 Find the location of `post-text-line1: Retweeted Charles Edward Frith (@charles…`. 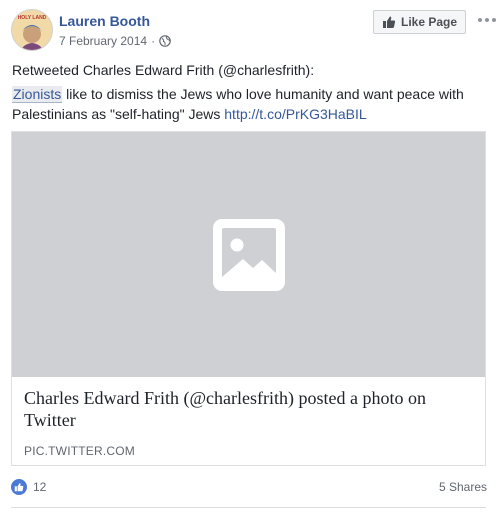

post-text-line1: Retweeted Charles Edward Frith (@charles… is located at coordinates (163, 70).